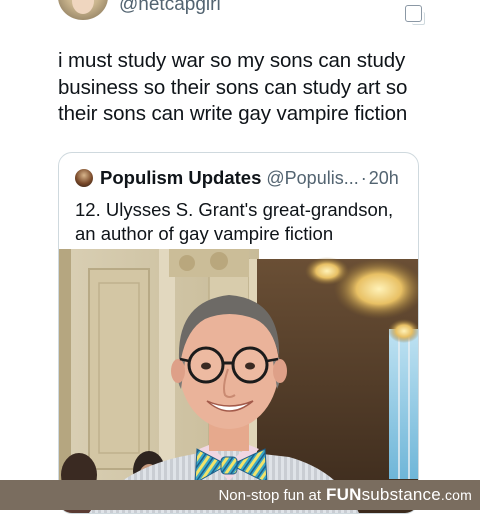 This screenshot has height=514, width=480. Describe the element at coordinates (456, 495) in the screenshot. I see `logo-domain: .com` at that location.